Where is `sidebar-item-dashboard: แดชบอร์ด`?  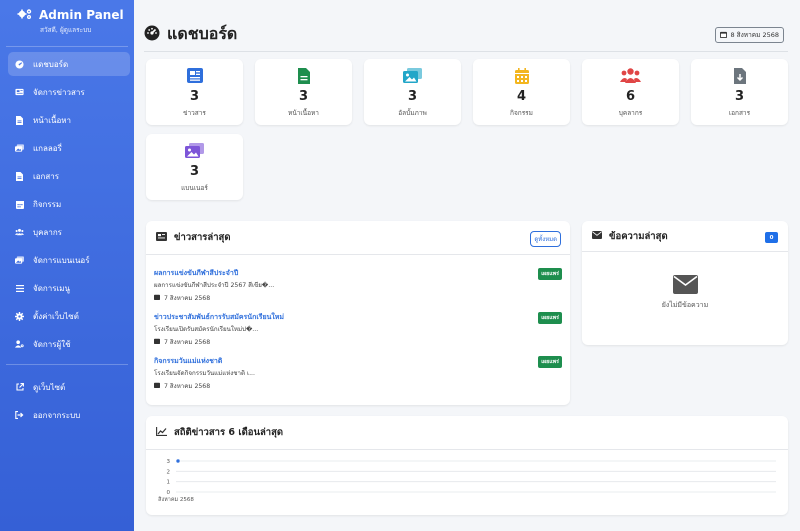 sidebar-item-dashboard: แดชบอร์ด is located at coordinates (69, 64).